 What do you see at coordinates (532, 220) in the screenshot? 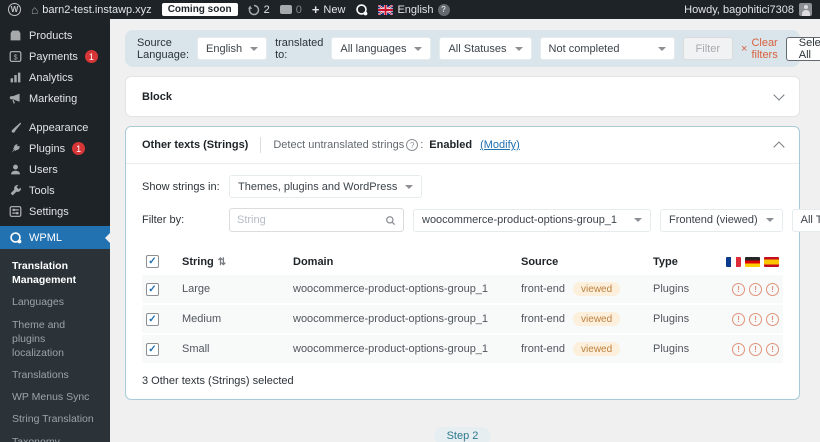
I see `domain-filter-select: woocommerce-product-options-group_1` at bounding box center [532, 220].